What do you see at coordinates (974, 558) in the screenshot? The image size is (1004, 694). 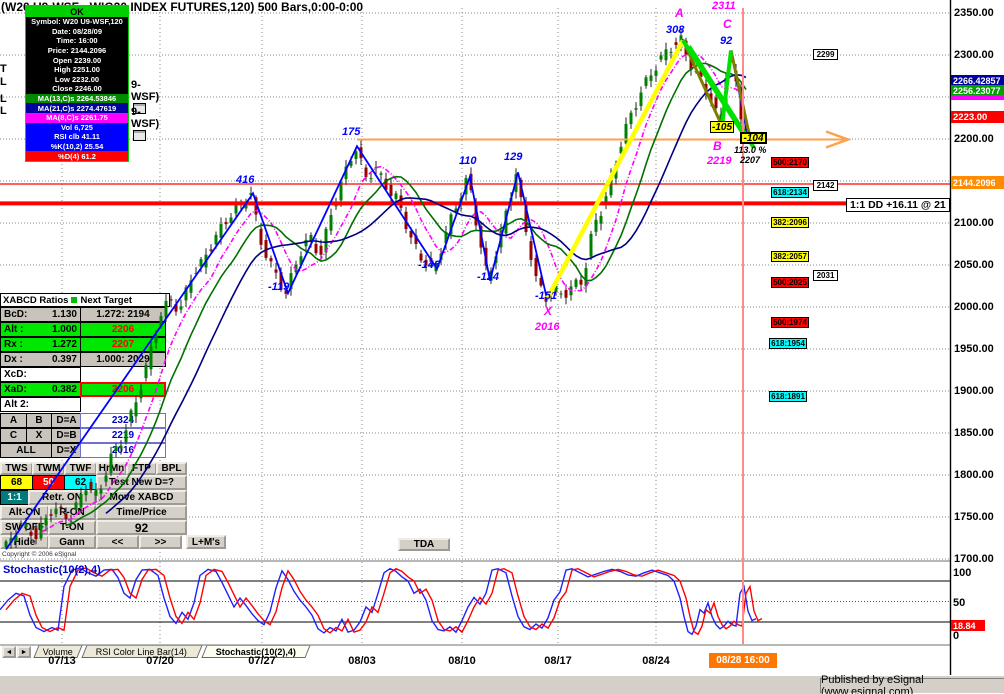 I see `price-axis-tick: 1700.00` at bounding box center [974, 558].